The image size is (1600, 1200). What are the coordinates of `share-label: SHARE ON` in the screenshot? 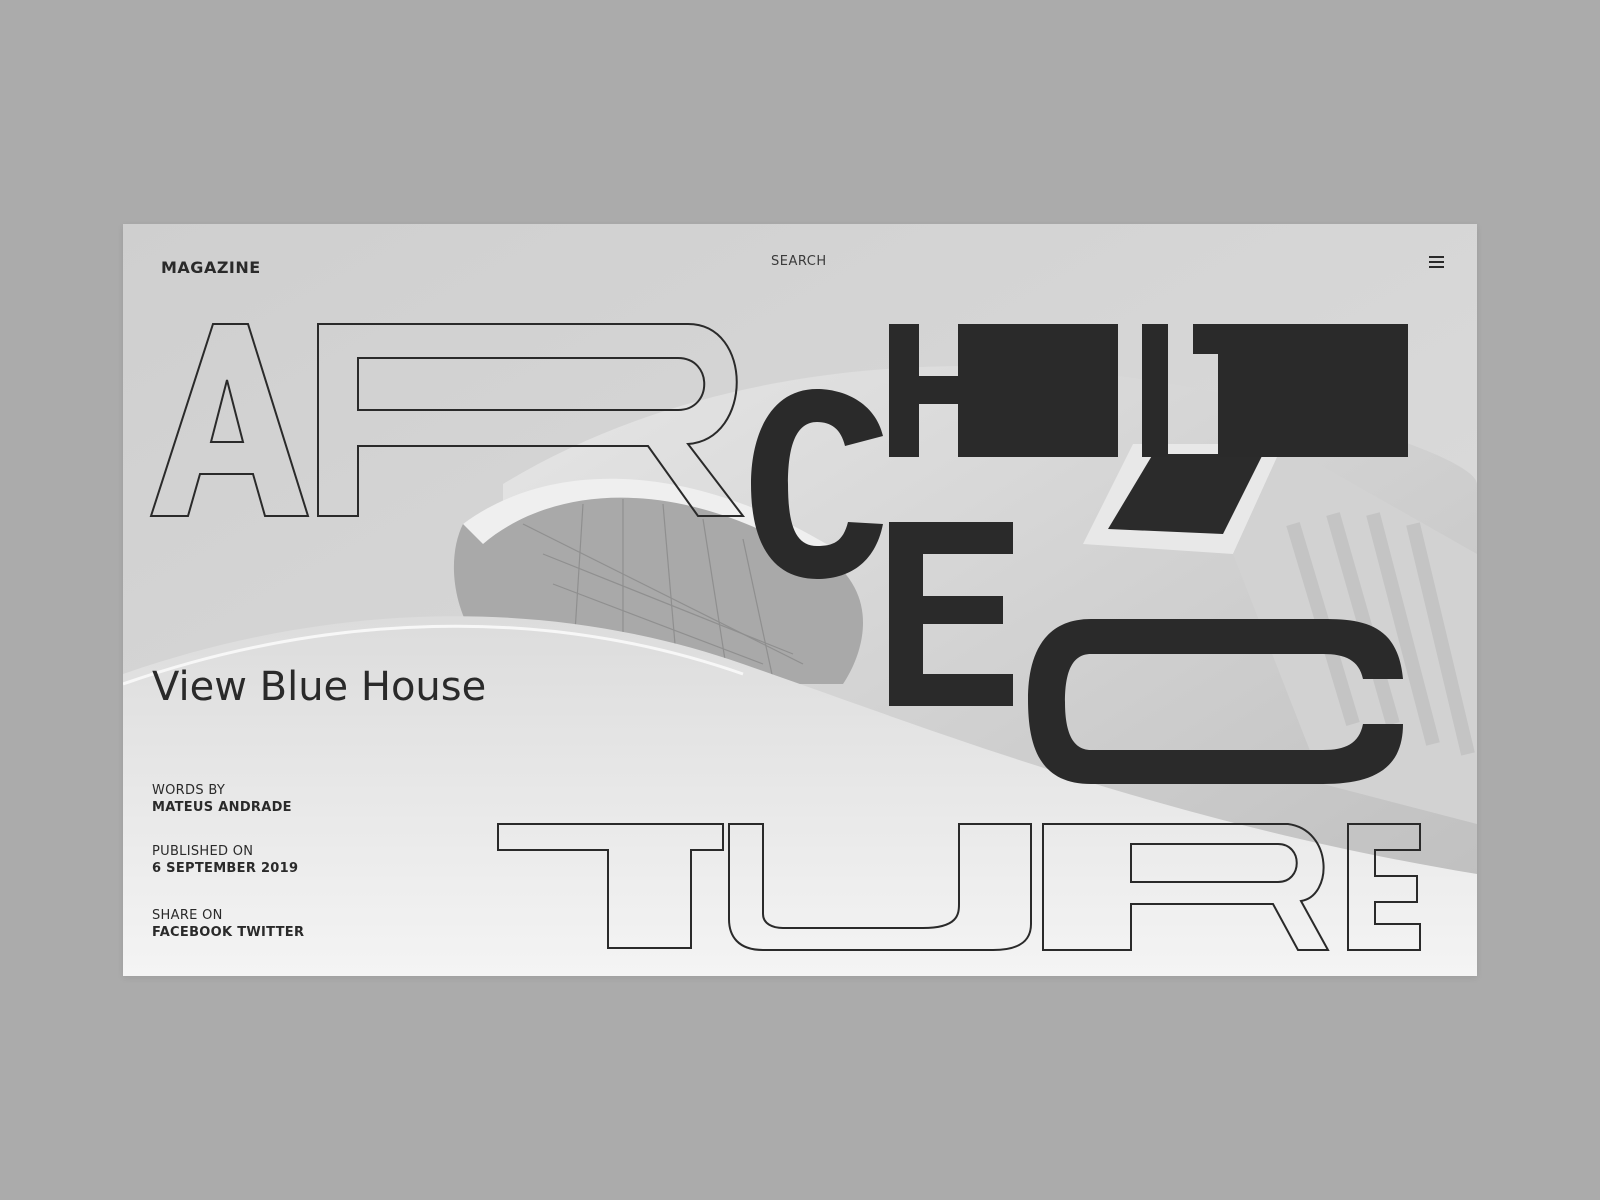 It's located at (187, 915).